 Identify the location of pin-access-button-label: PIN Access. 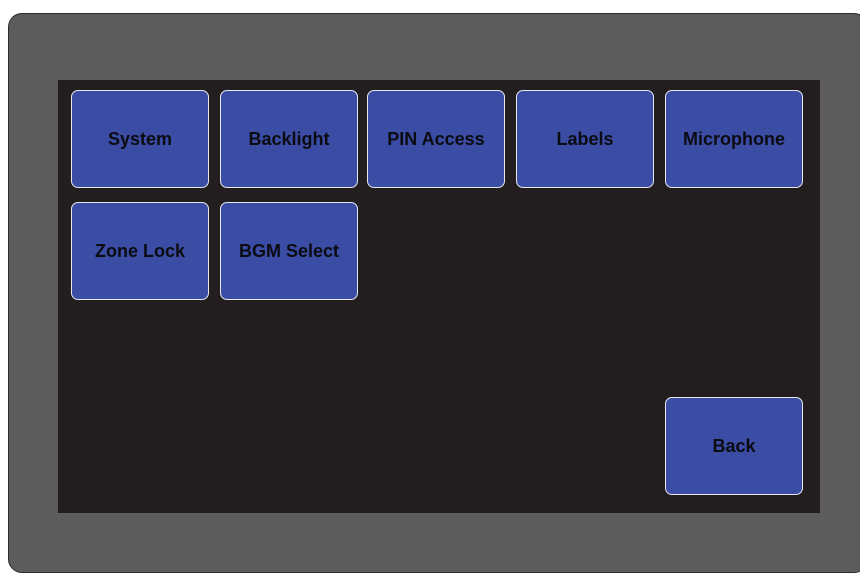
(436, 138).